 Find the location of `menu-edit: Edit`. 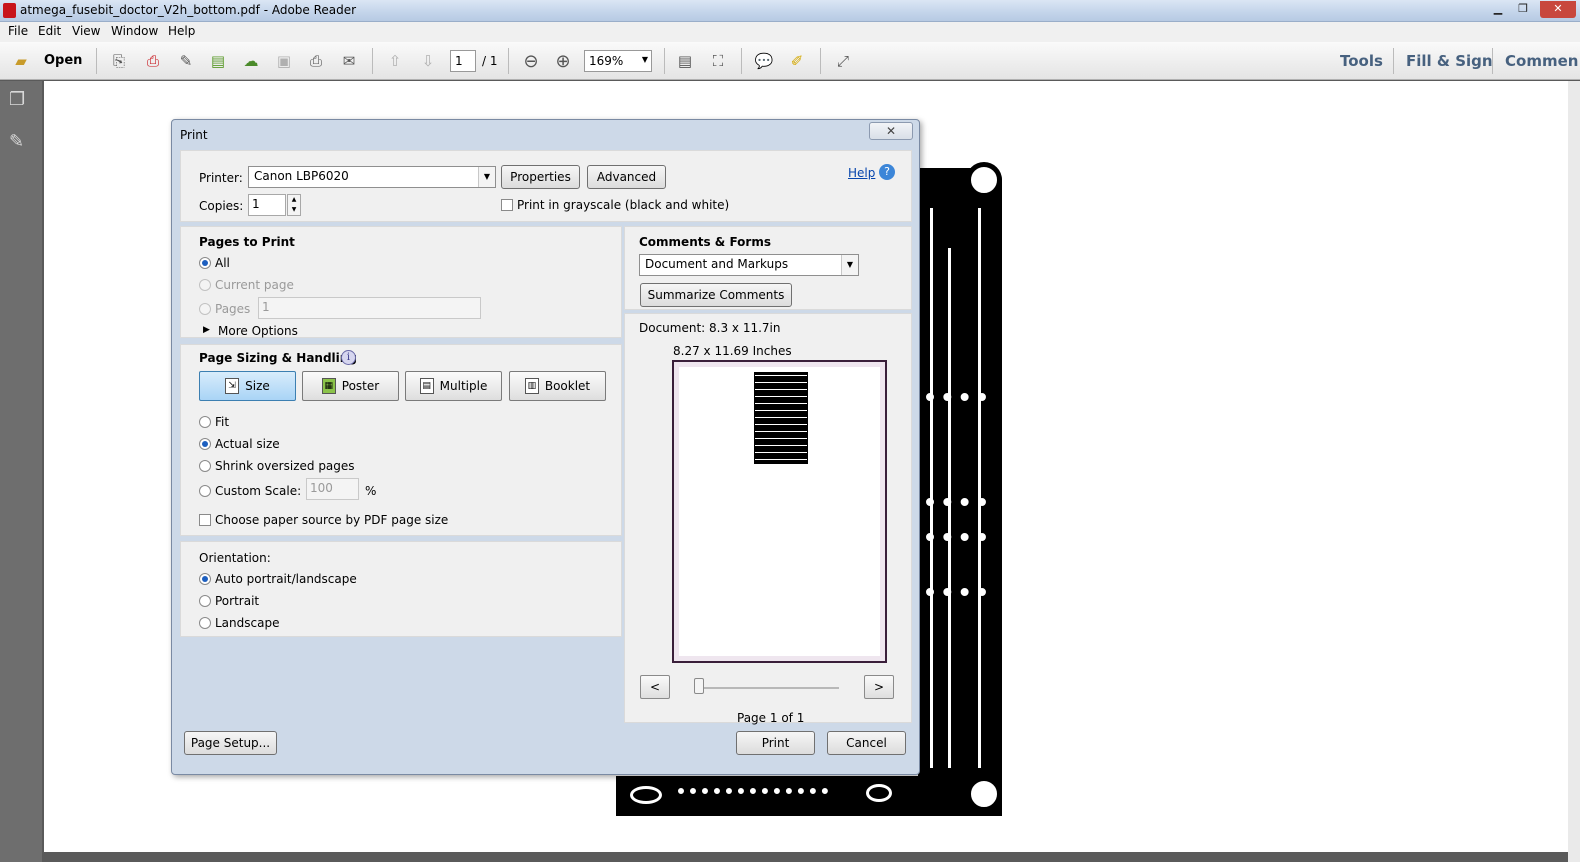

menu-edit: Edit is located at coordinates (49, 31).